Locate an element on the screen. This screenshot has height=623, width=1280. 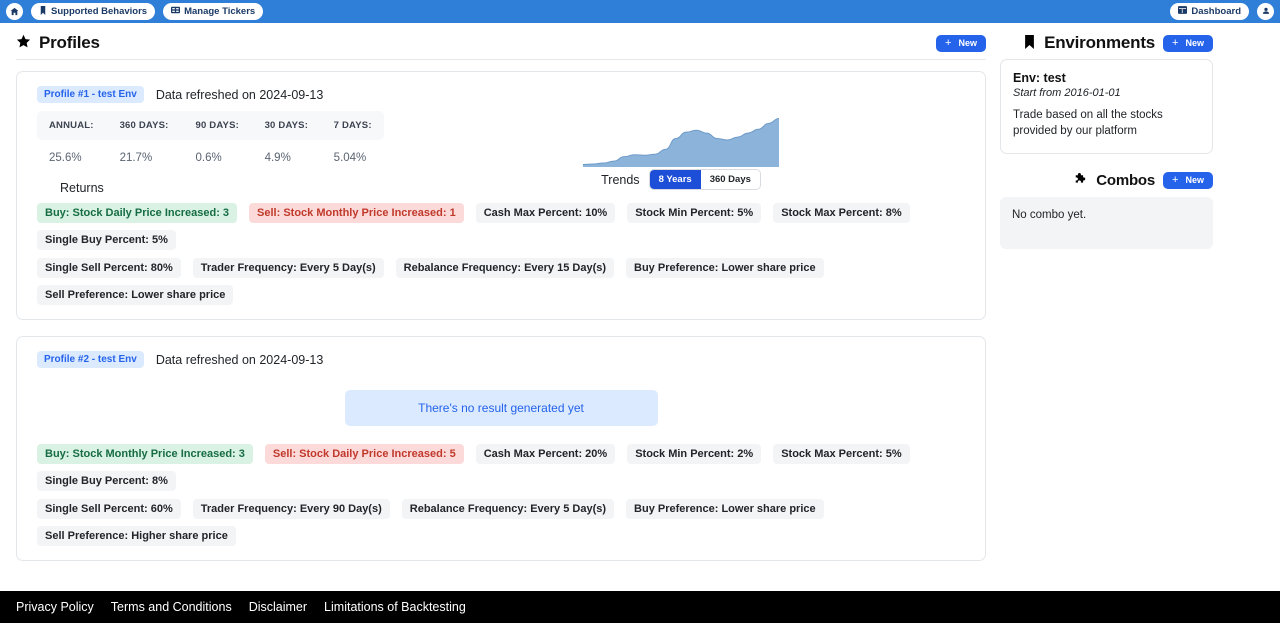
nav-supported-behaviors: Supported Behaviors is located at coordinates (93, 11).